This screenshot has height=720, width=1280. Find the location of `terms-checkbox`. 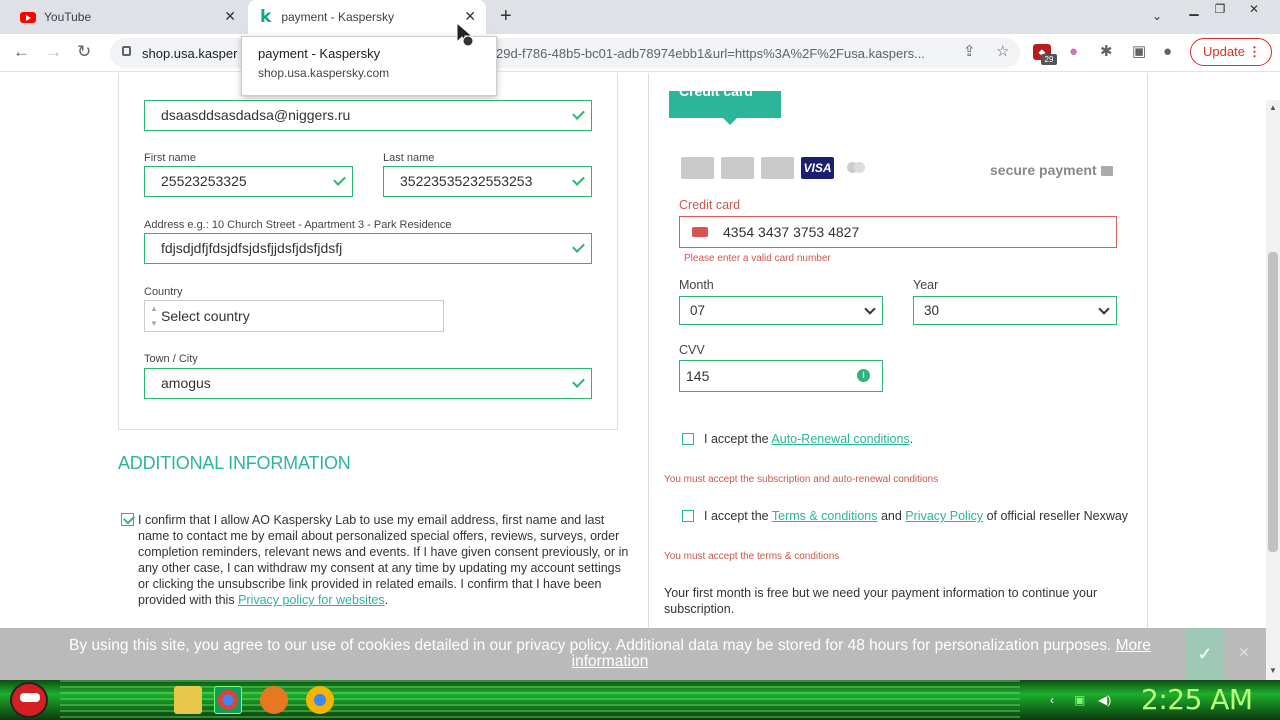

terms-checkbox is located at coordinates (688, 516).